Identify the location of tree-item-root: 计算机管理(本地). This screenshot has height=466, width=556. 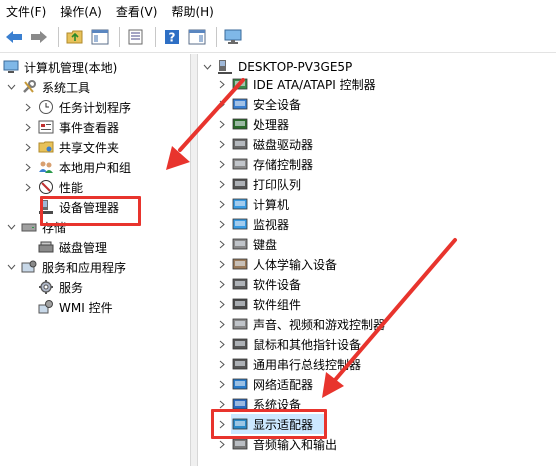
(60, 67).